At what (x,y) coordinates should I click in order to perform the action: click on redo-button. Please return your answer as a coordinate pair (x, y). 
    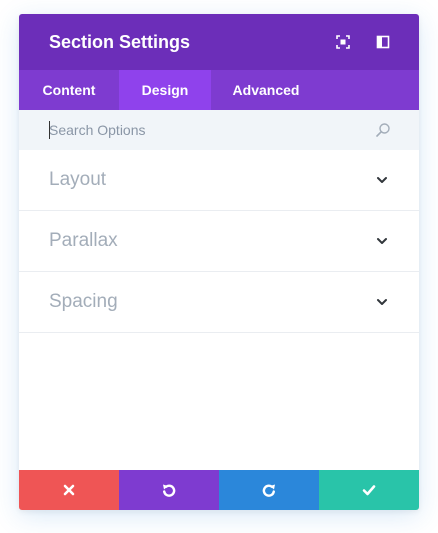
    Looking at the image, I should click on (269, 490).